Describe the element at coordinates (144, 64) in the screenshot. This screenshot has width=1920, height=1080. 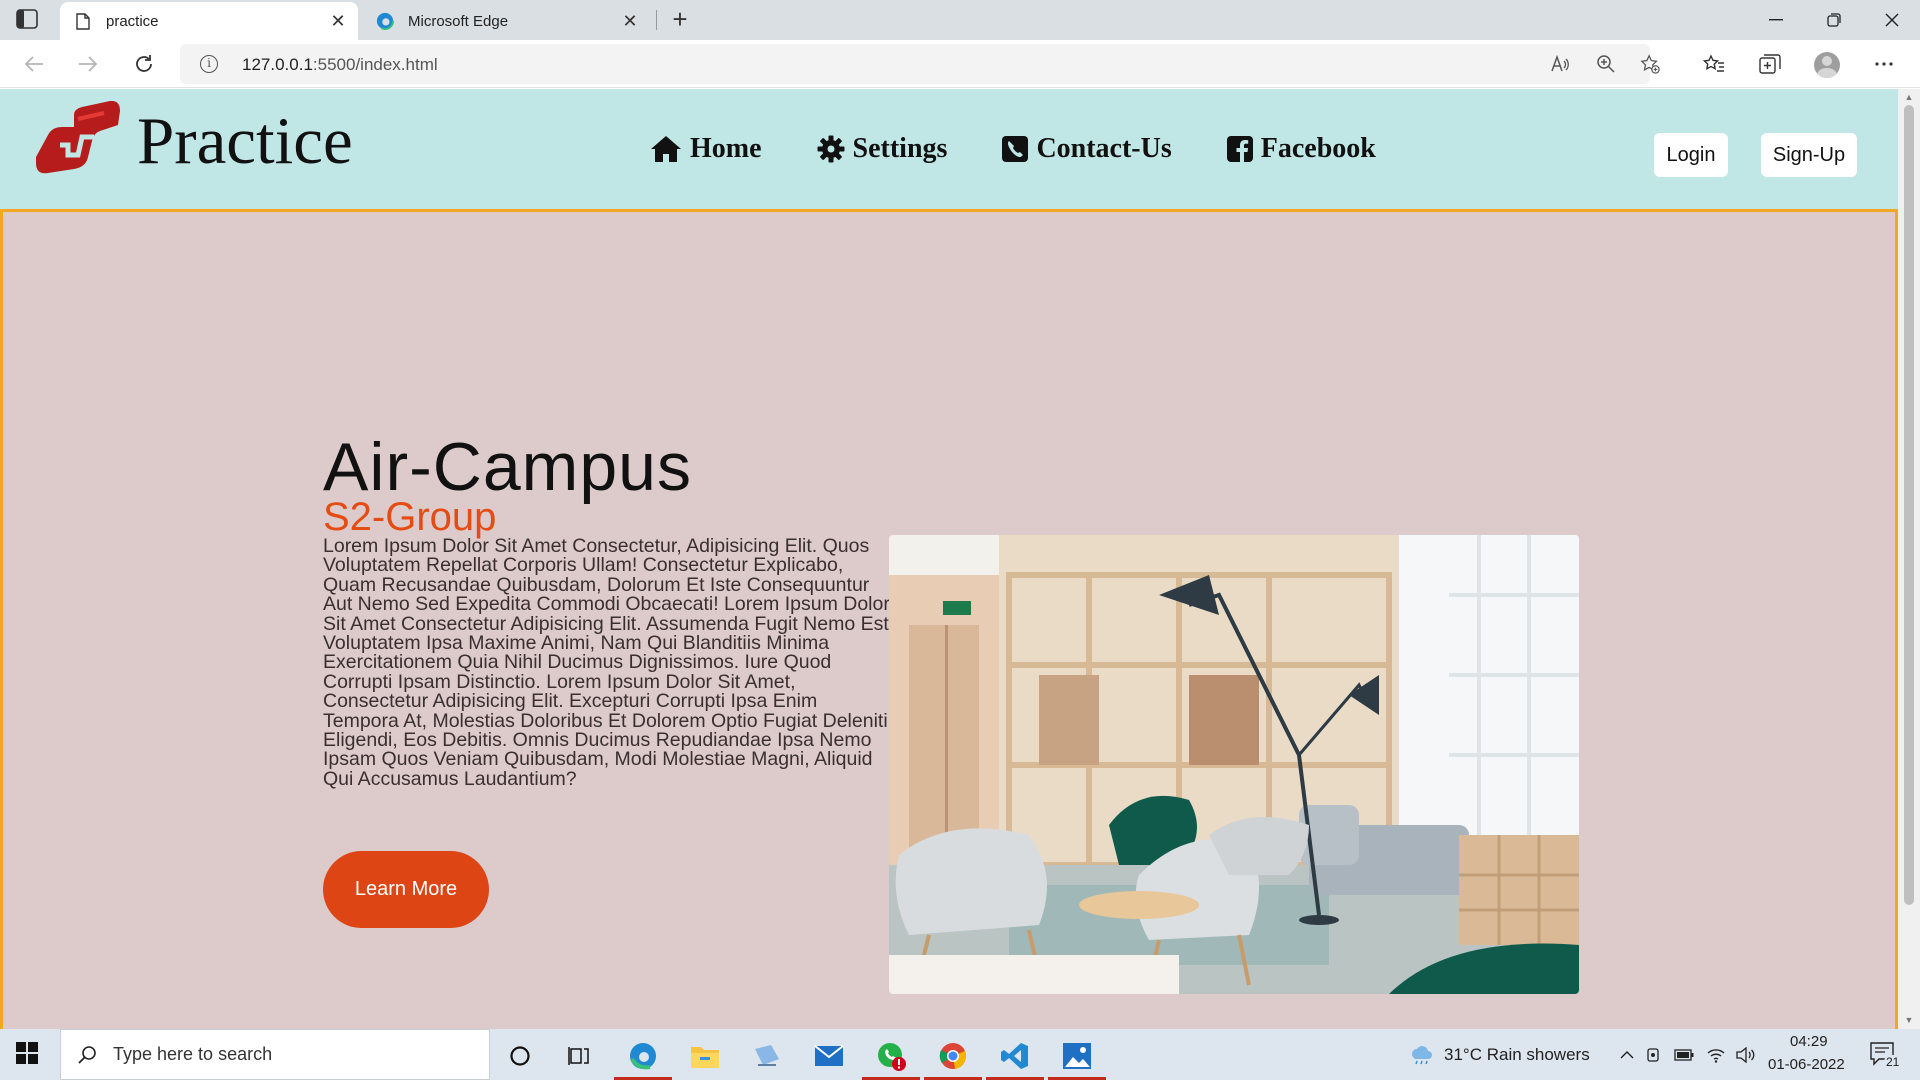
I see `refresh-button` at that location.